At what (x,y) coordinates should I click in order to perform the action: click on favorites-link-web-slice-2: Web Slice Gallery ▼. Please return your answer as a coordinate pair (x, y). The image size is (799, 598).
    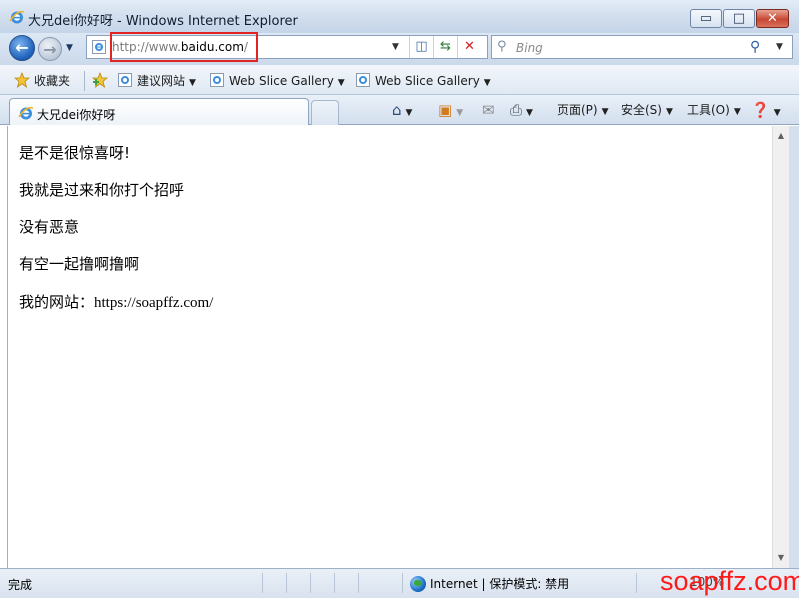
    Looking at the image, I should click on (423, 81).